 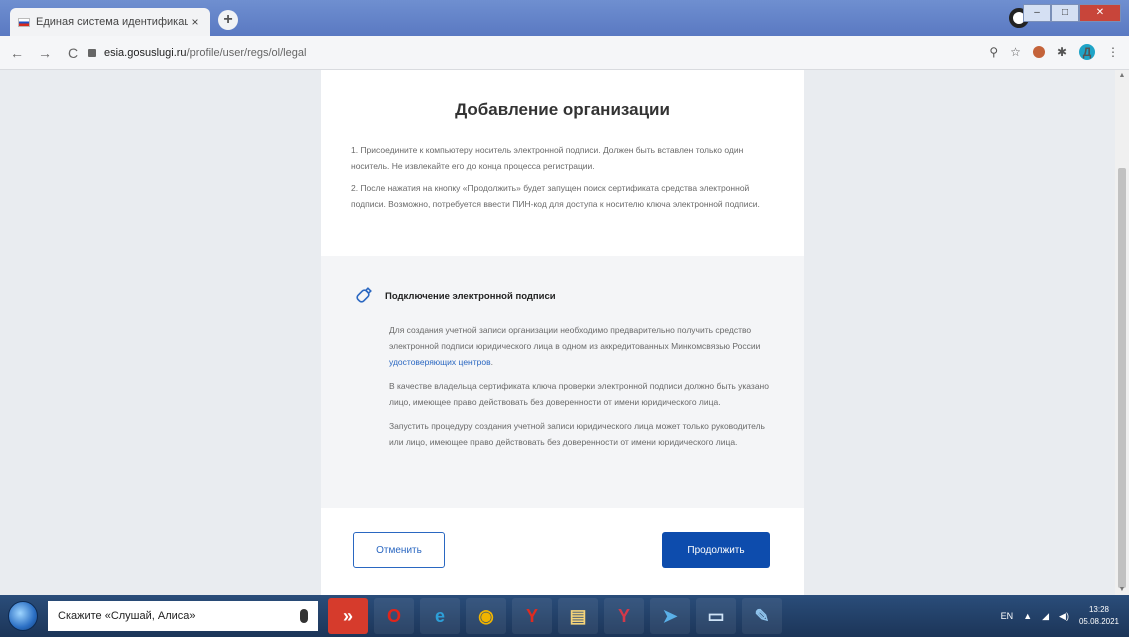 What do you see at coordinates (23, 616) in the screenshot?
I see `start-button` at bounding box center [23, 616].